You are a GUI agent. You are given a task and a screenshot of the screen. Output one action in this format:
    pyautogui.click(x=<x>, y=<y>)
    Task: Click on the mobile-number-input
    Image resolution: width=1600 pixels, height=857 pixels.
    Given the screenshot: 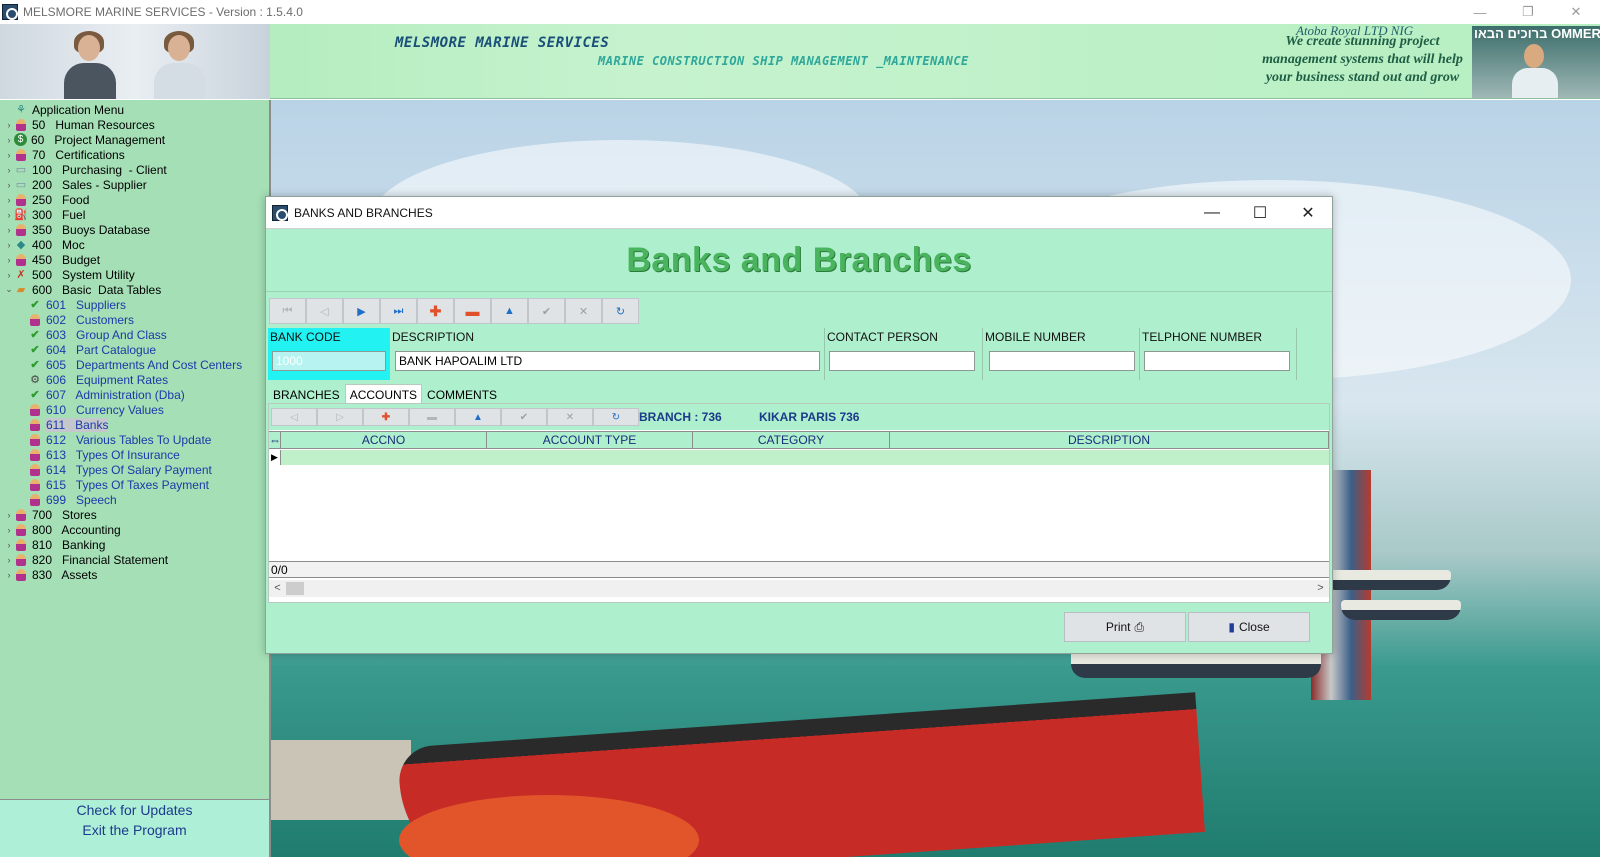 What is the action you would take?
    pyautogui.click(x=1062, y=361)
    